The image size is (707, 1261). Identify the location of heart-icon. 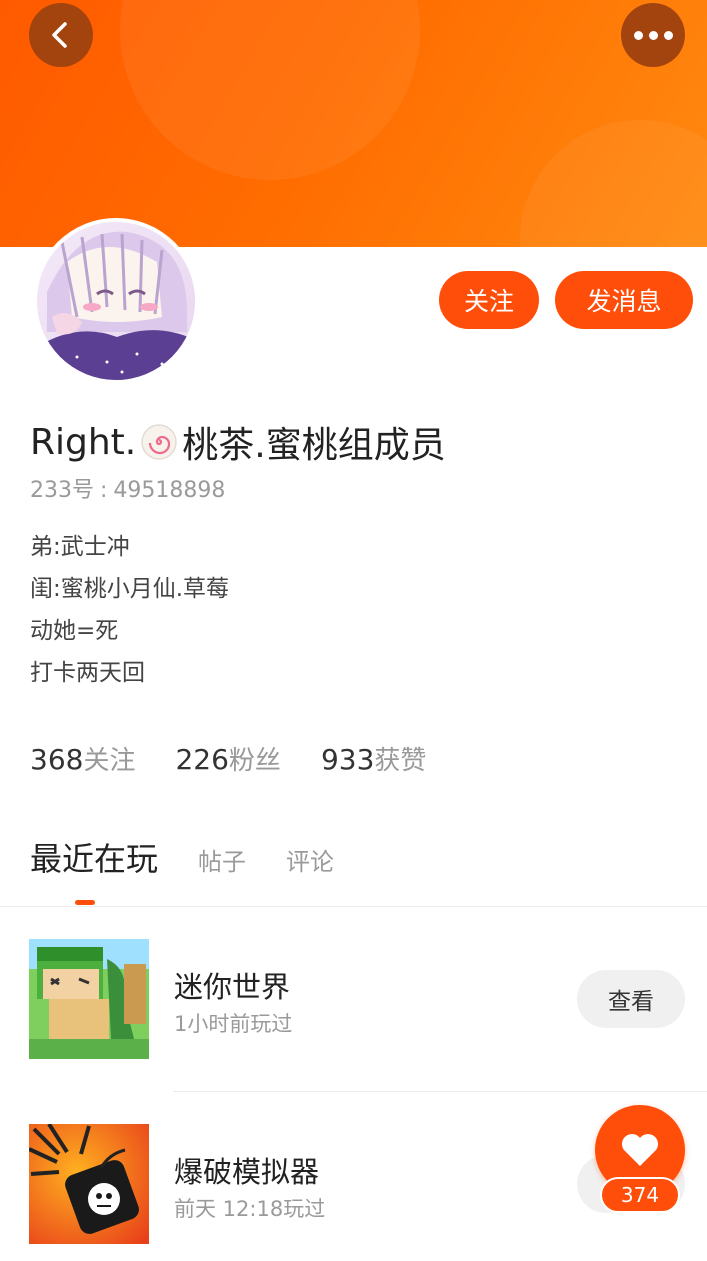
(640, 1150).